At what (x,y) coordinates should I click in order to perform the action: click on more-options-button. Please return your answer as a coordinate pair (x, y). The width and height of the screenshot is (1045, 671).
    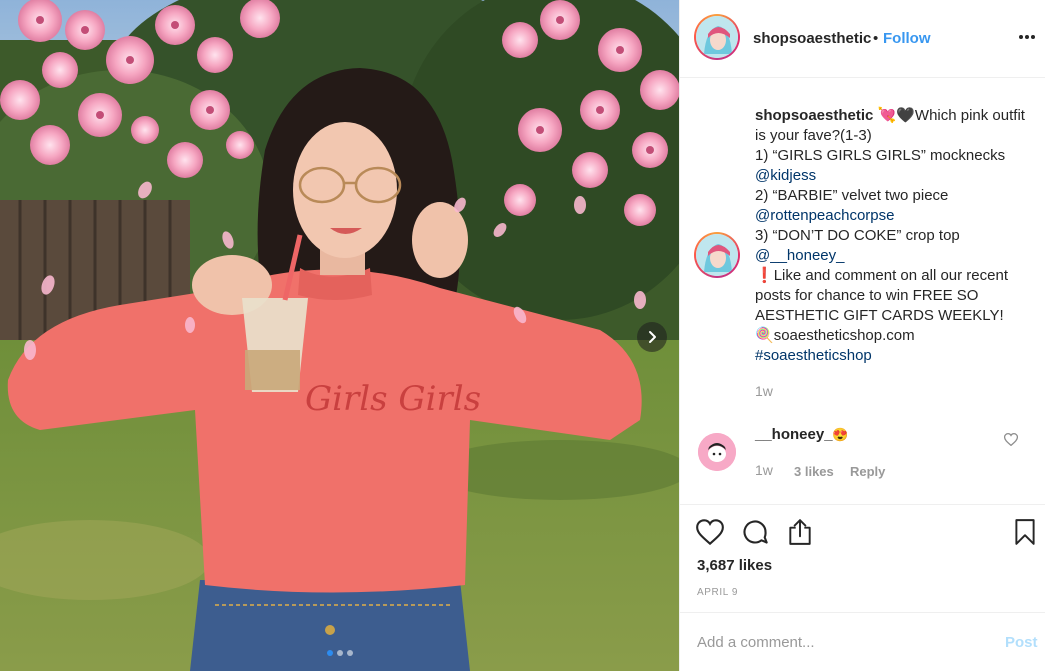
    Looking at the image, I should click on (1027, 37).